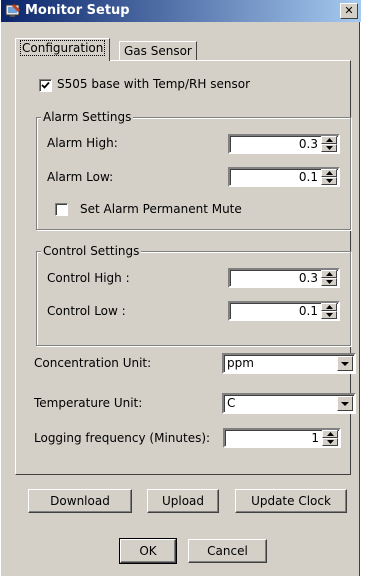 This screenshot has height=576, width=376. Describe the element at coordinates (86, 311) in the screenshot. I see `control-low-label: Control Low :` at that location.